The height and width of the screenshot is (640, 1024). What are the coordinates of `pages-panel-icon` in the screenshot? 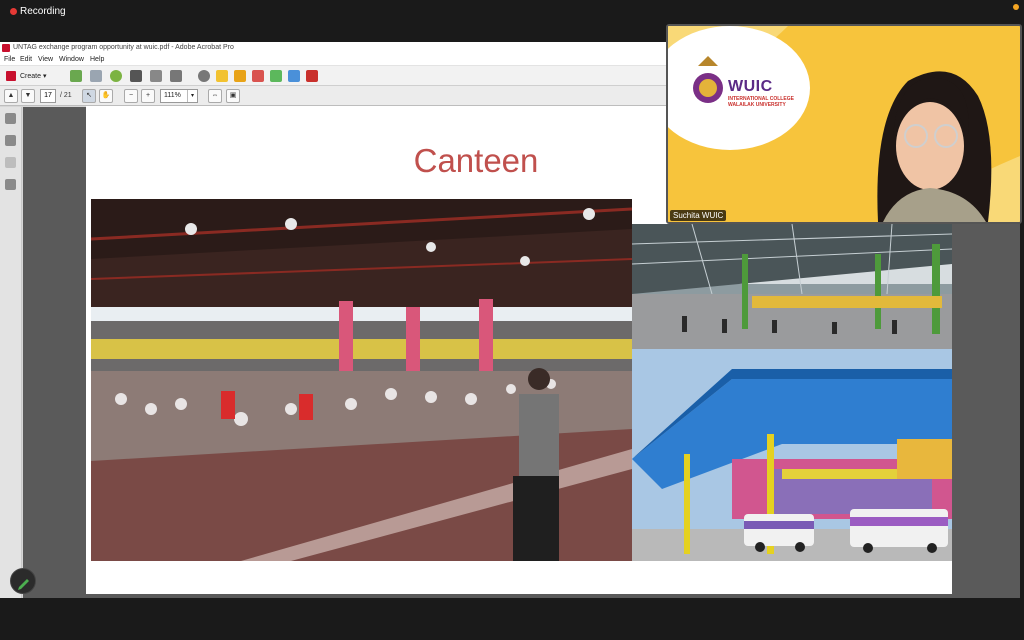 It's located at (10, 118).